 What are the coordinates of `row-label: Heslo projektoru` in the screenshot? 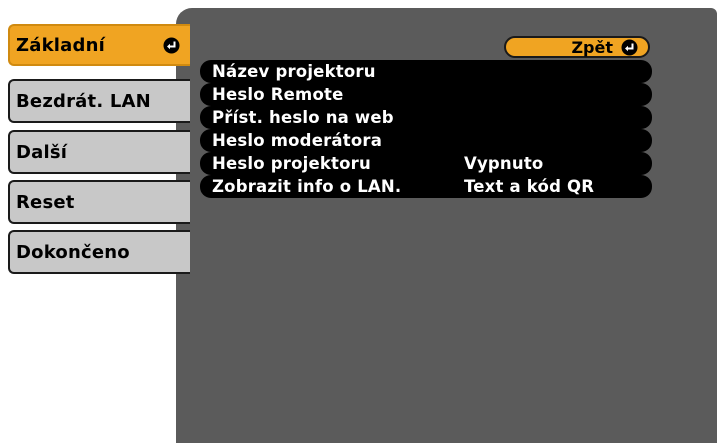 It's located at (291, 163).